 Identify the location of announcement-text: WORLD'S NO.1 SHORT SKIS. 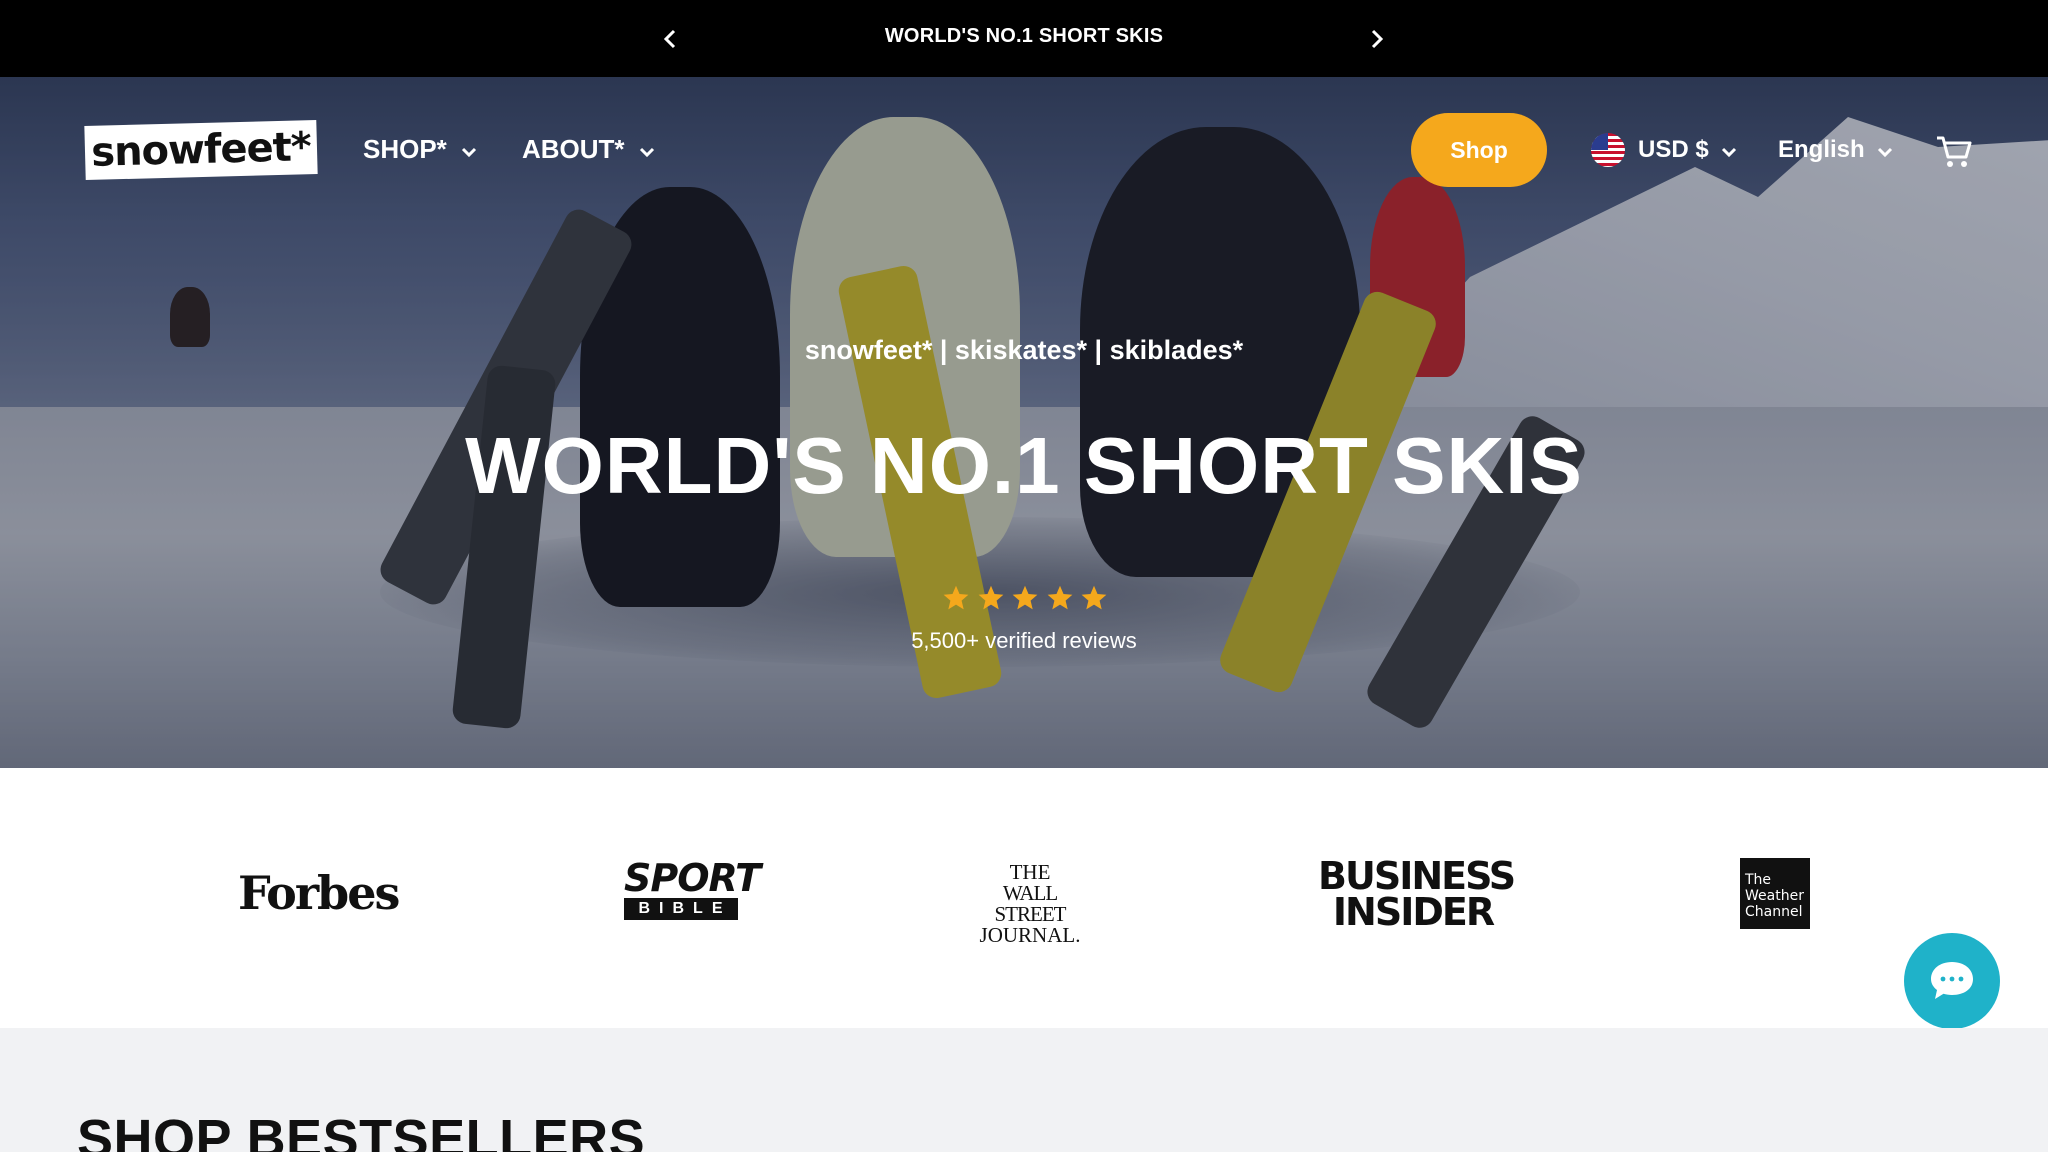
(1024, 36).